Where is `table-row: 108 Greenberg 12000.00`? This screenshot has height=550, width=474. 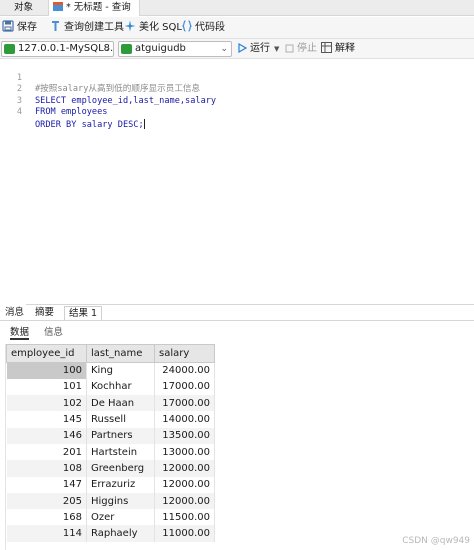 table-row: 108 Greenberg 12000.00 is located at coordinates (110, 468).